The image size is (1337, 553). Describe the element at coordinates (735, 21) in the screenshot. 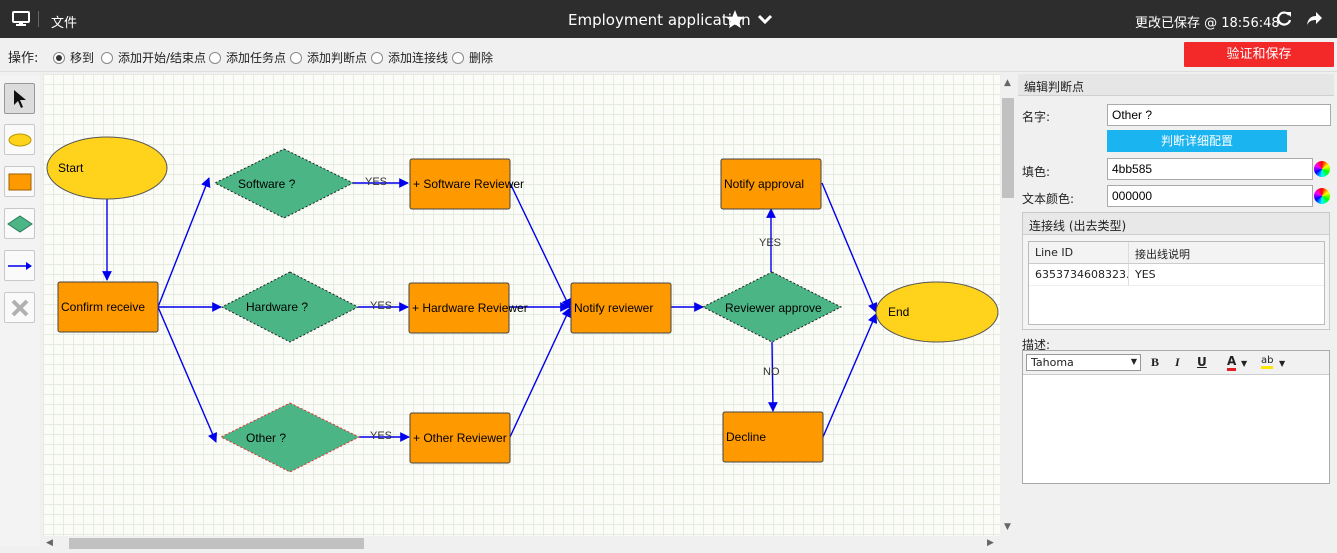

I see `star-icon` at that location.